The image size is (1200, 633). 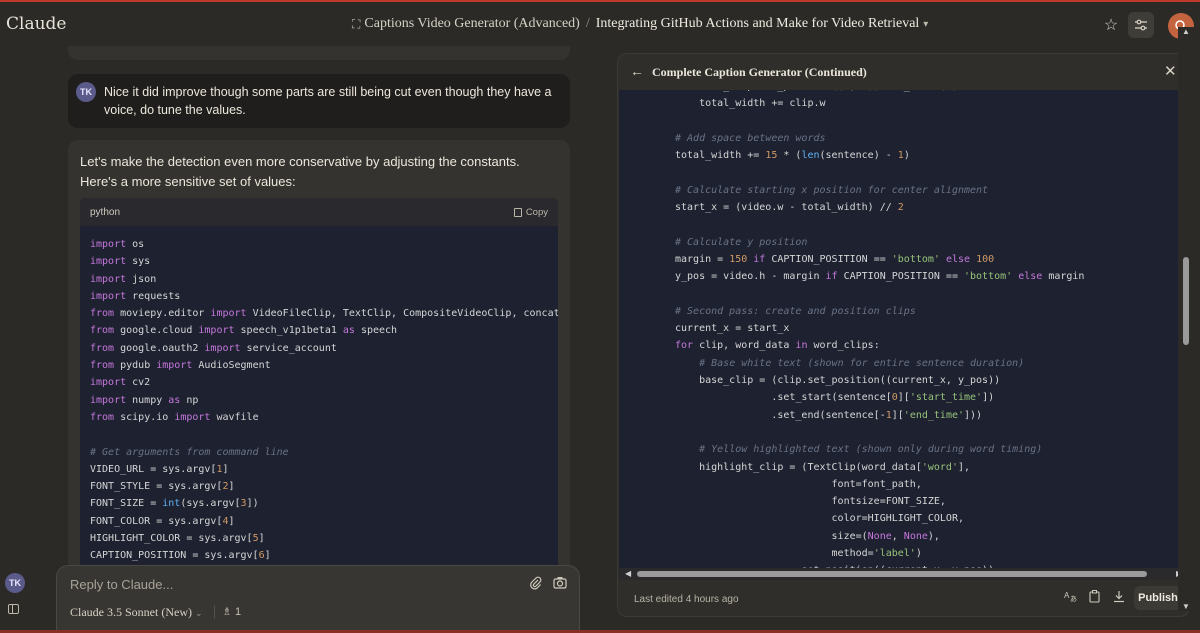 What do you see at coordinates (86, 92) in the screenshot?
I see `avatar: TK` at bounding box center [86, 92].